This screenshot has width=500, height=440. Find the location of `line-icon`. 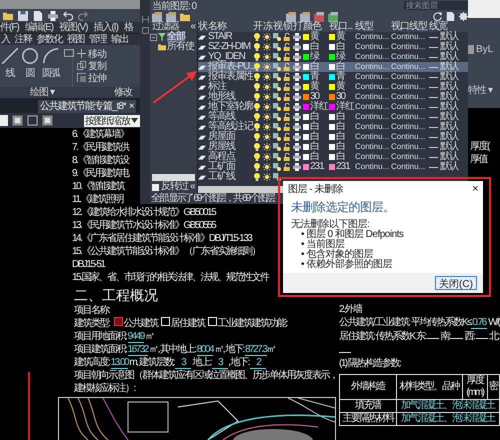

line-icon is located at coordinates (10, 56).